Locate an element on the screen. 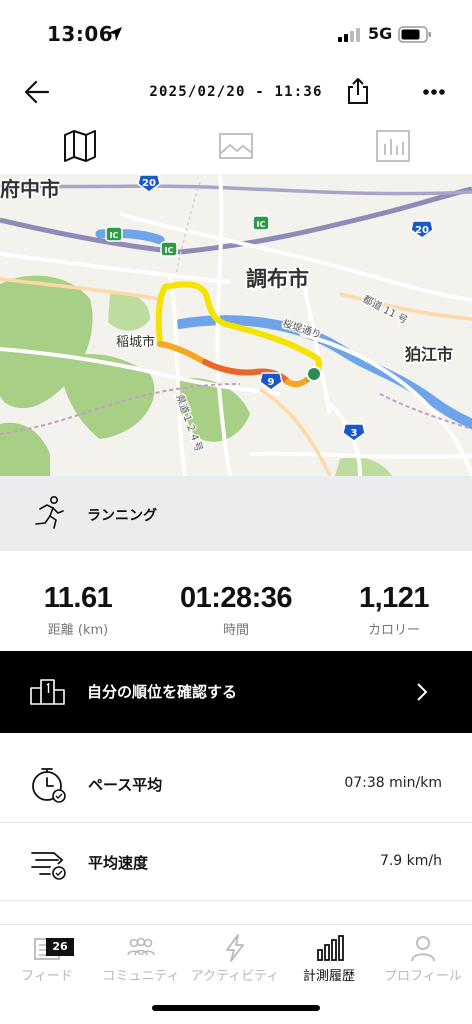  view-tabs is located at coordinates (236, 146).